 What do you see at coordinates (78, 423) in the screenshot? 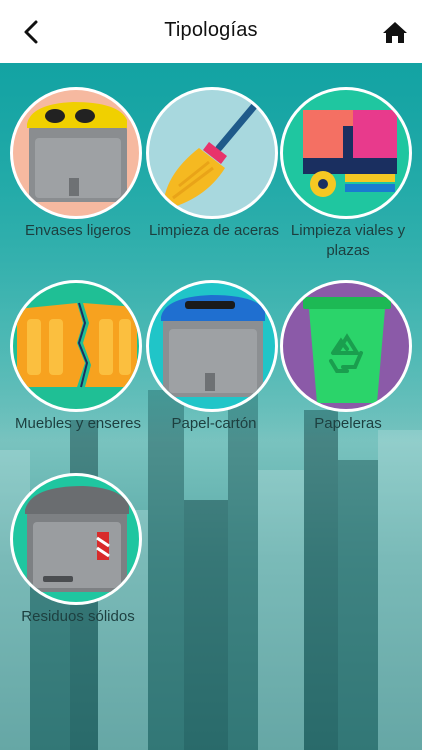
I see `category-label: Muebles y enseres` at bounding box center [78, 423].